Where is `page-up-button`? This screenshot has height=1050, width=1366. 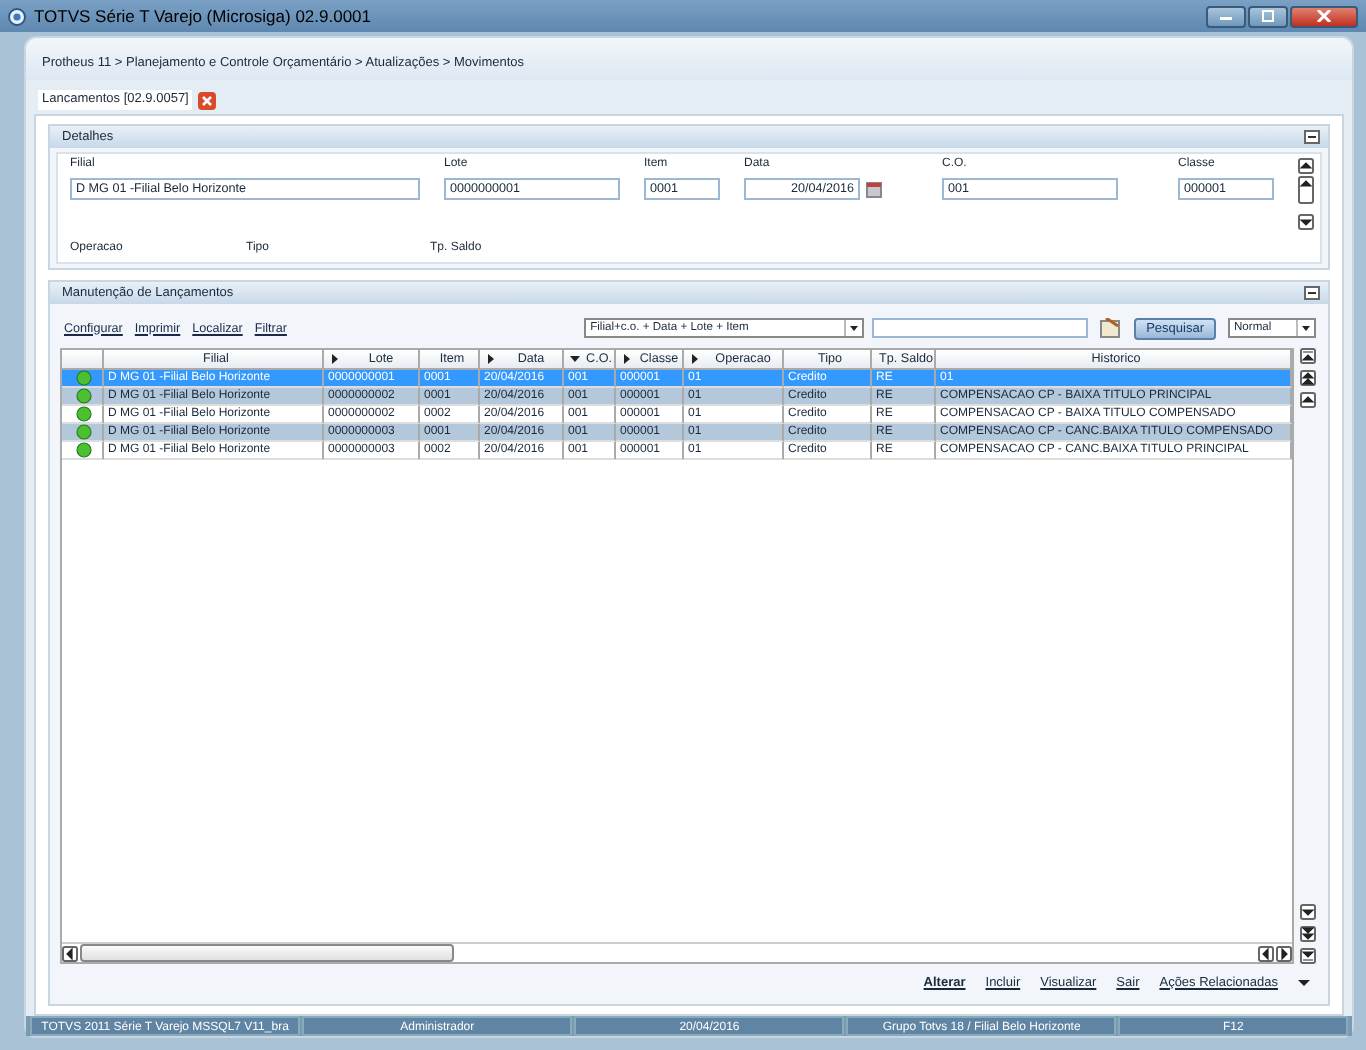 page-up-button is located at coordinates (1308, 378).